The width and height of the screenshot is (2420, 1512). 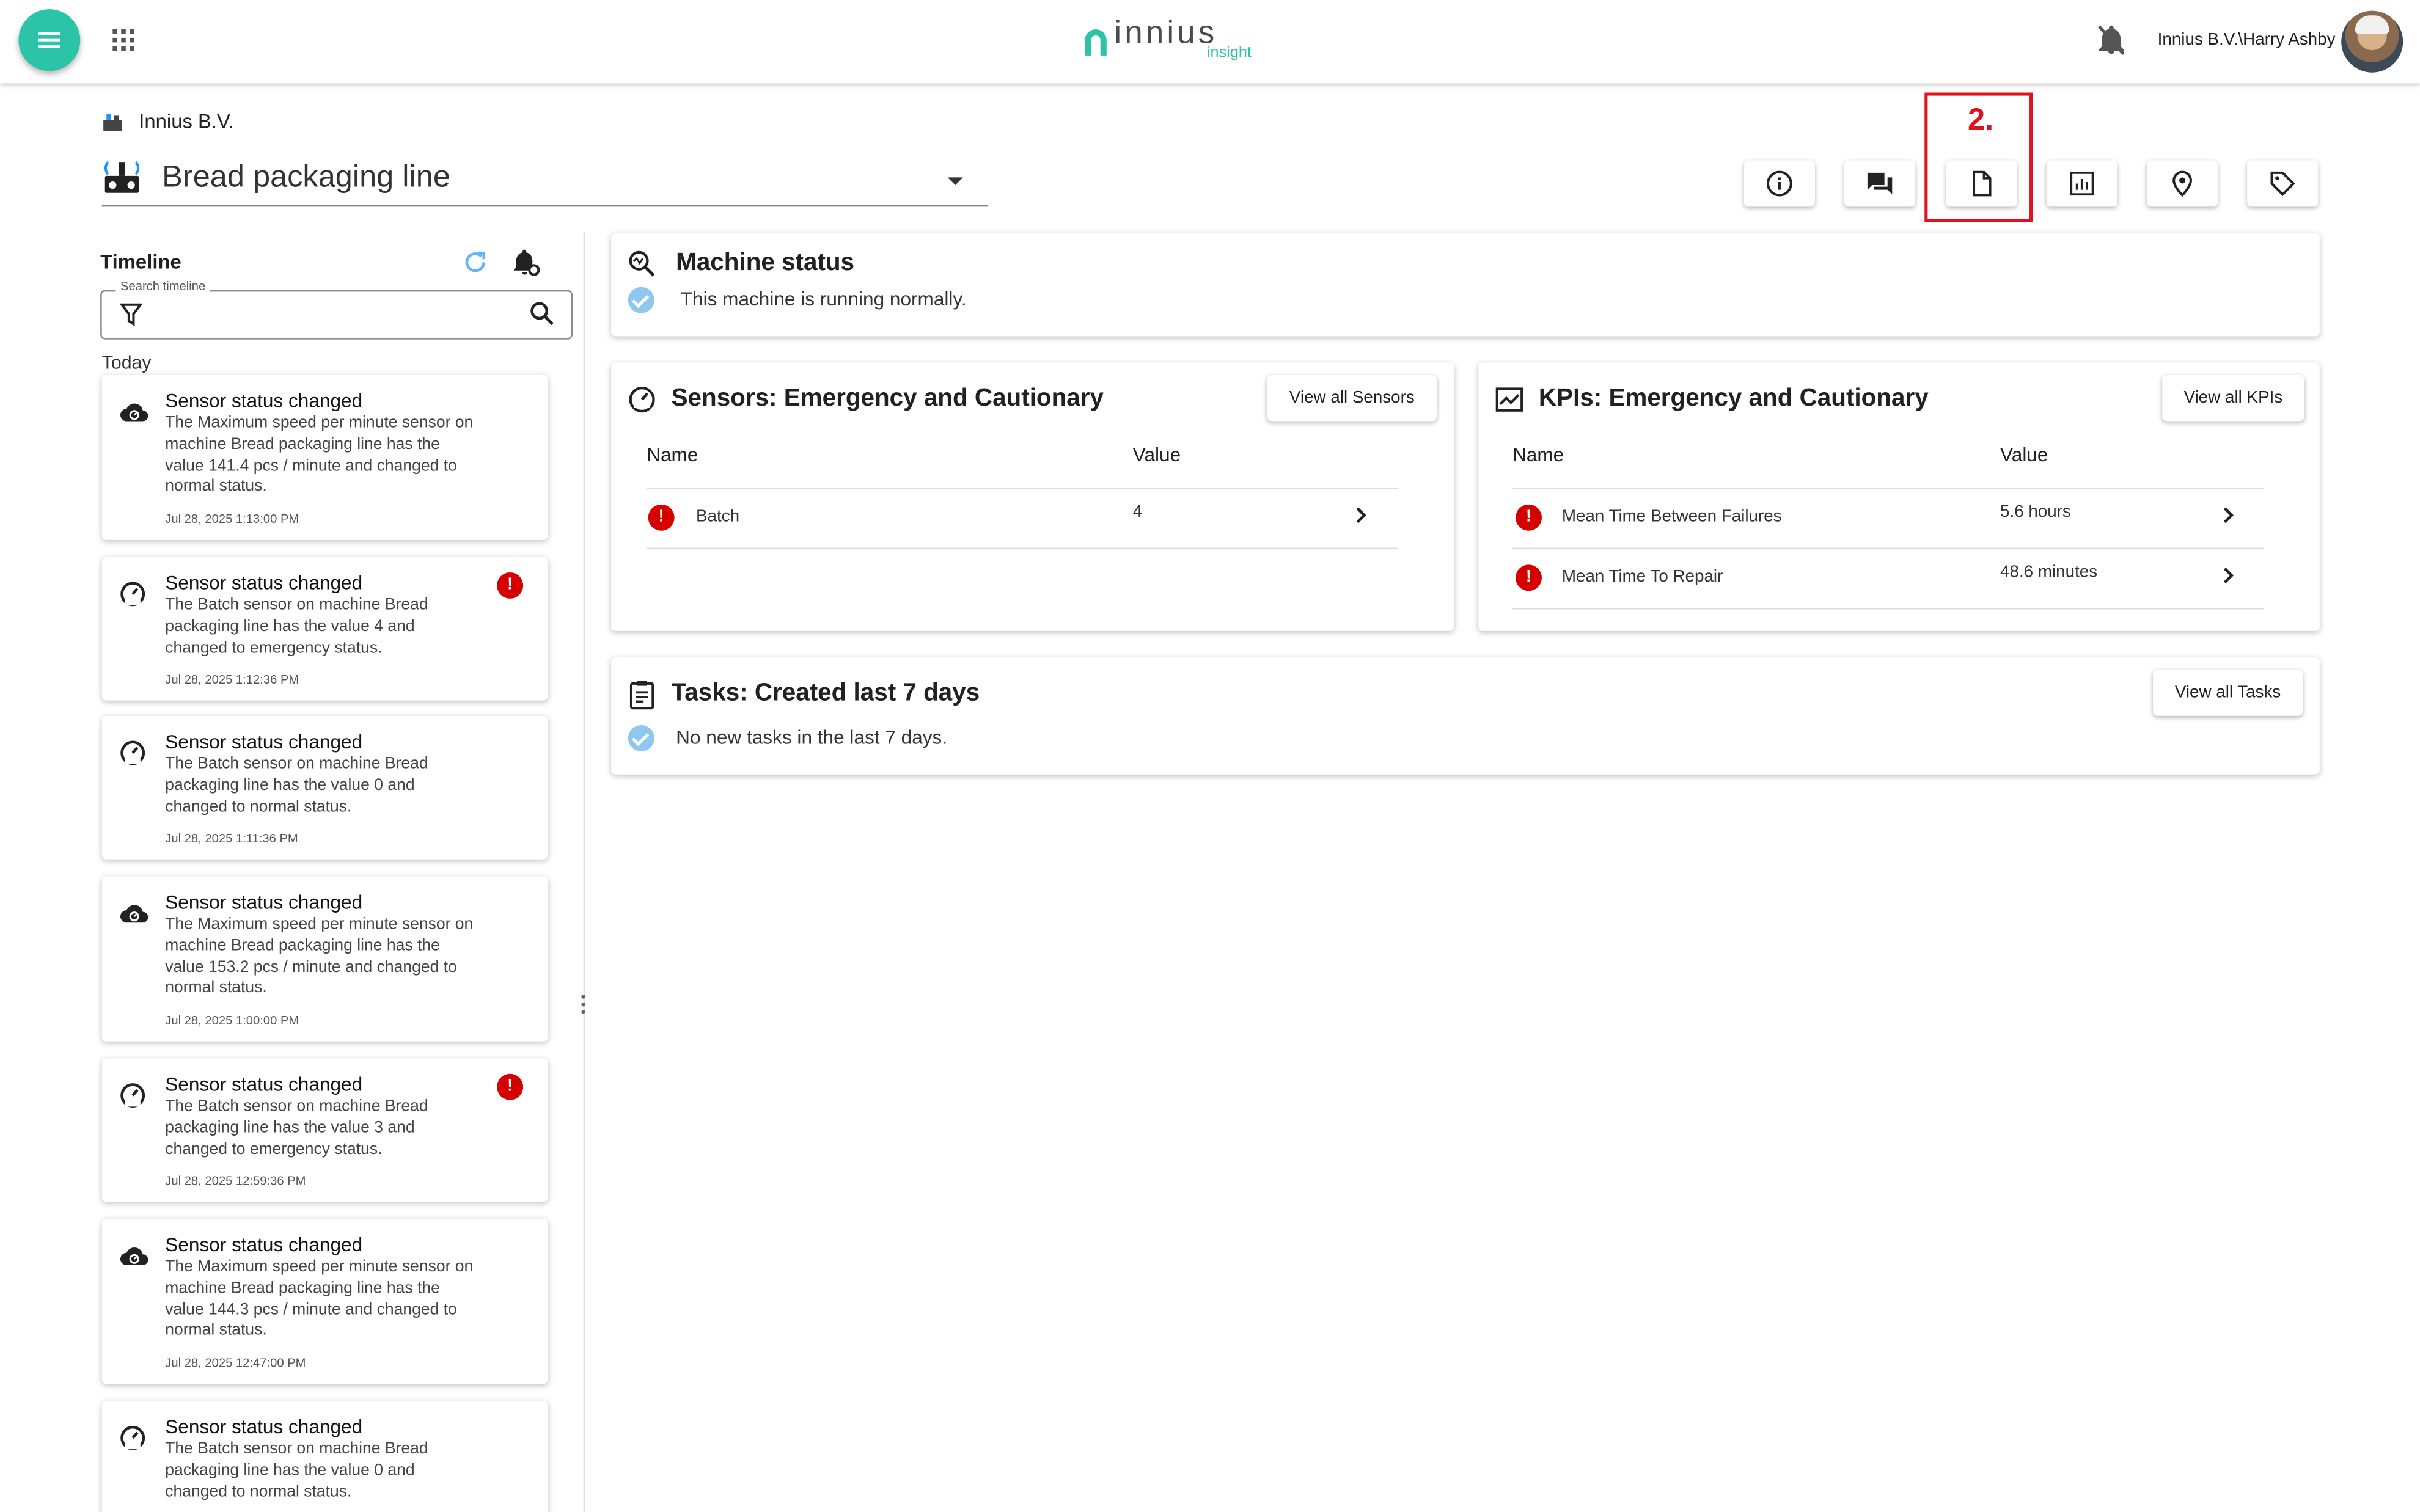 What do you see at coordinates (1138, 512) in the screenshot?
I see `sensor-row-value: 4` at bounding box center [1138, 512].